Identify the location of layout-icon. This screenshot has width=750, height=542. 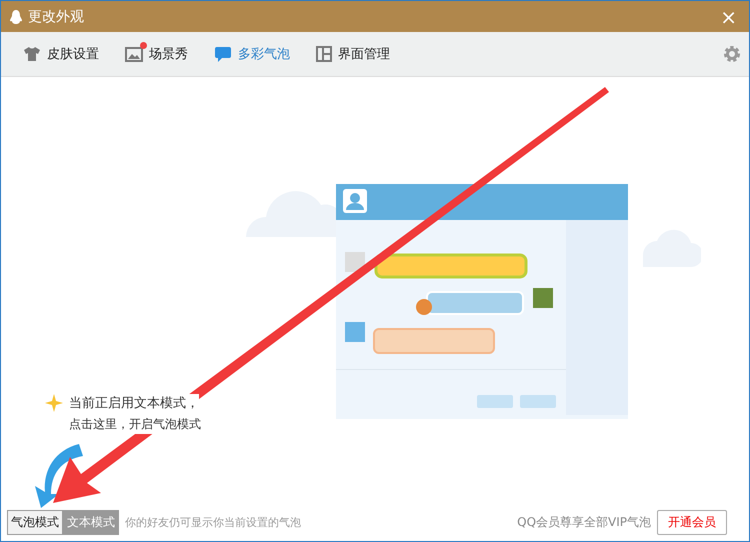
(324, 54).